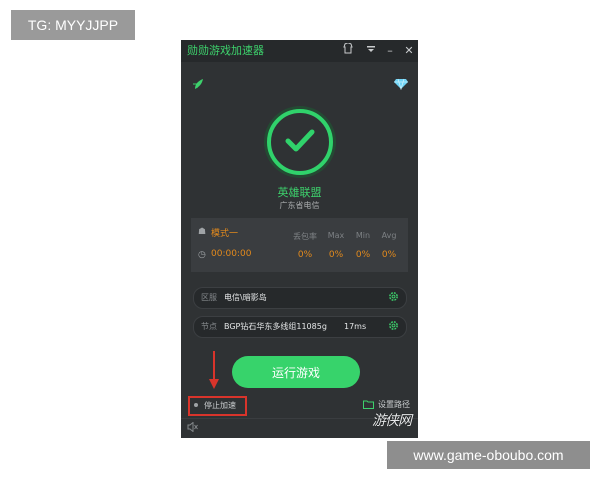  I want to click on server-field: 区服 电信\暗影岛, so click(300, 298).